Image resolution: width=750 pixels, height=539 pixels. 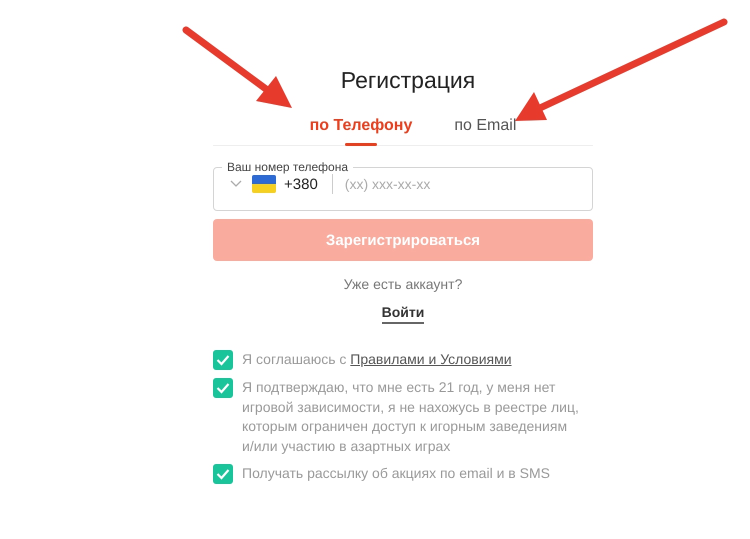 What do you see at coordinates (301, 184) in the screenshot?
I see `country-code: +380` at bounding box center [301, 184].